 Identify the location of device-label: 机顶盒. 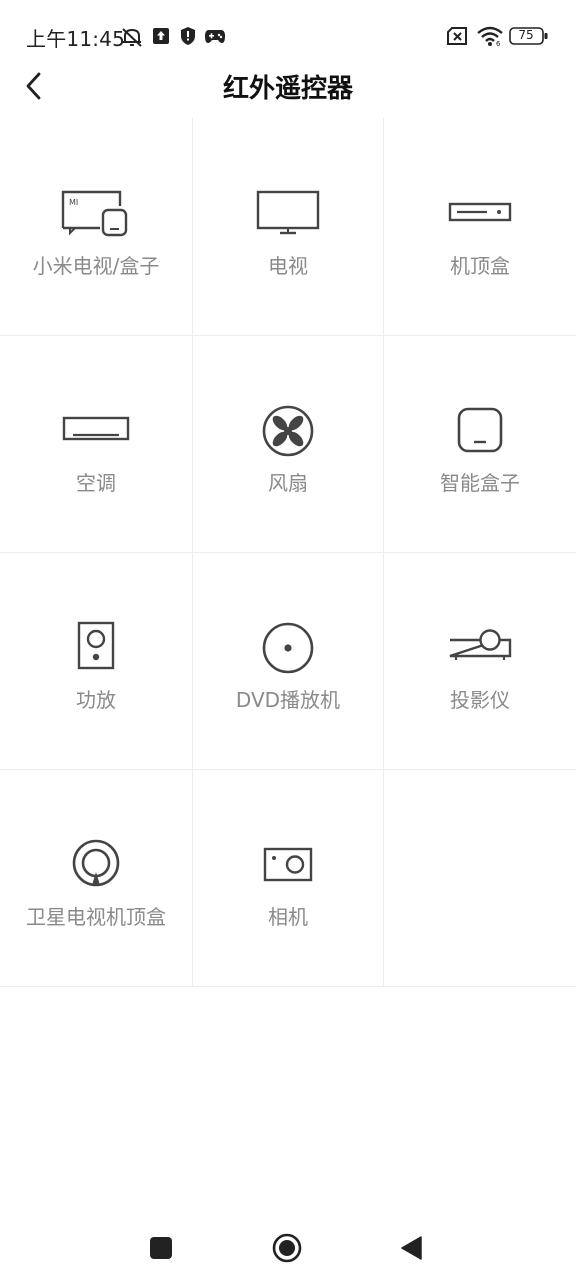
(480, 266).